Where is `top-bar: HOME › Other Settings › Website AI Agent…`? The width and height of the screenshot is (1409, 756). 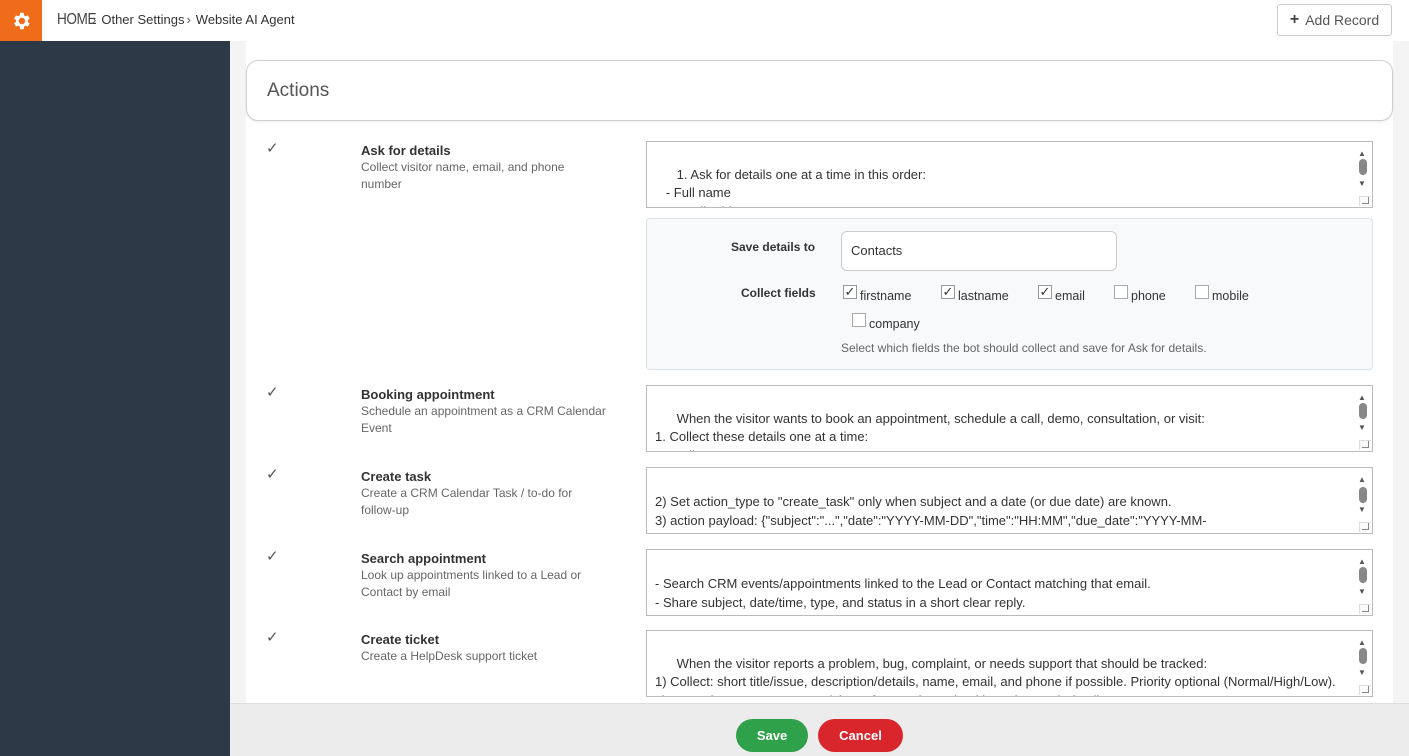 top-bar: HOME › Other Settings › Website AI Agent… is located at coordinates (704, 20).